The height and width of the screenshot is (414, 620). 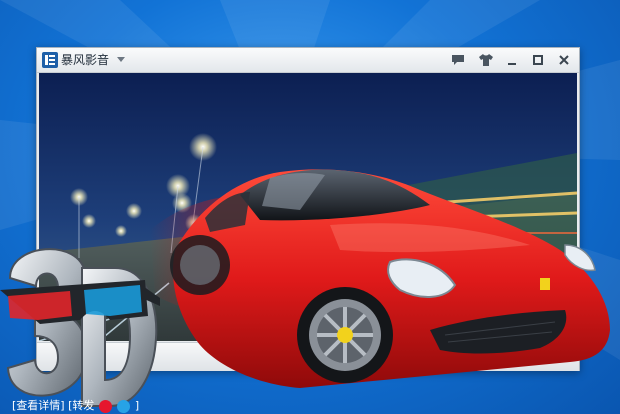 What do you see at coordinates (137, 405) in the screenshot?
I see `share-bracket-close: ]` at bounding box center [137, 405].